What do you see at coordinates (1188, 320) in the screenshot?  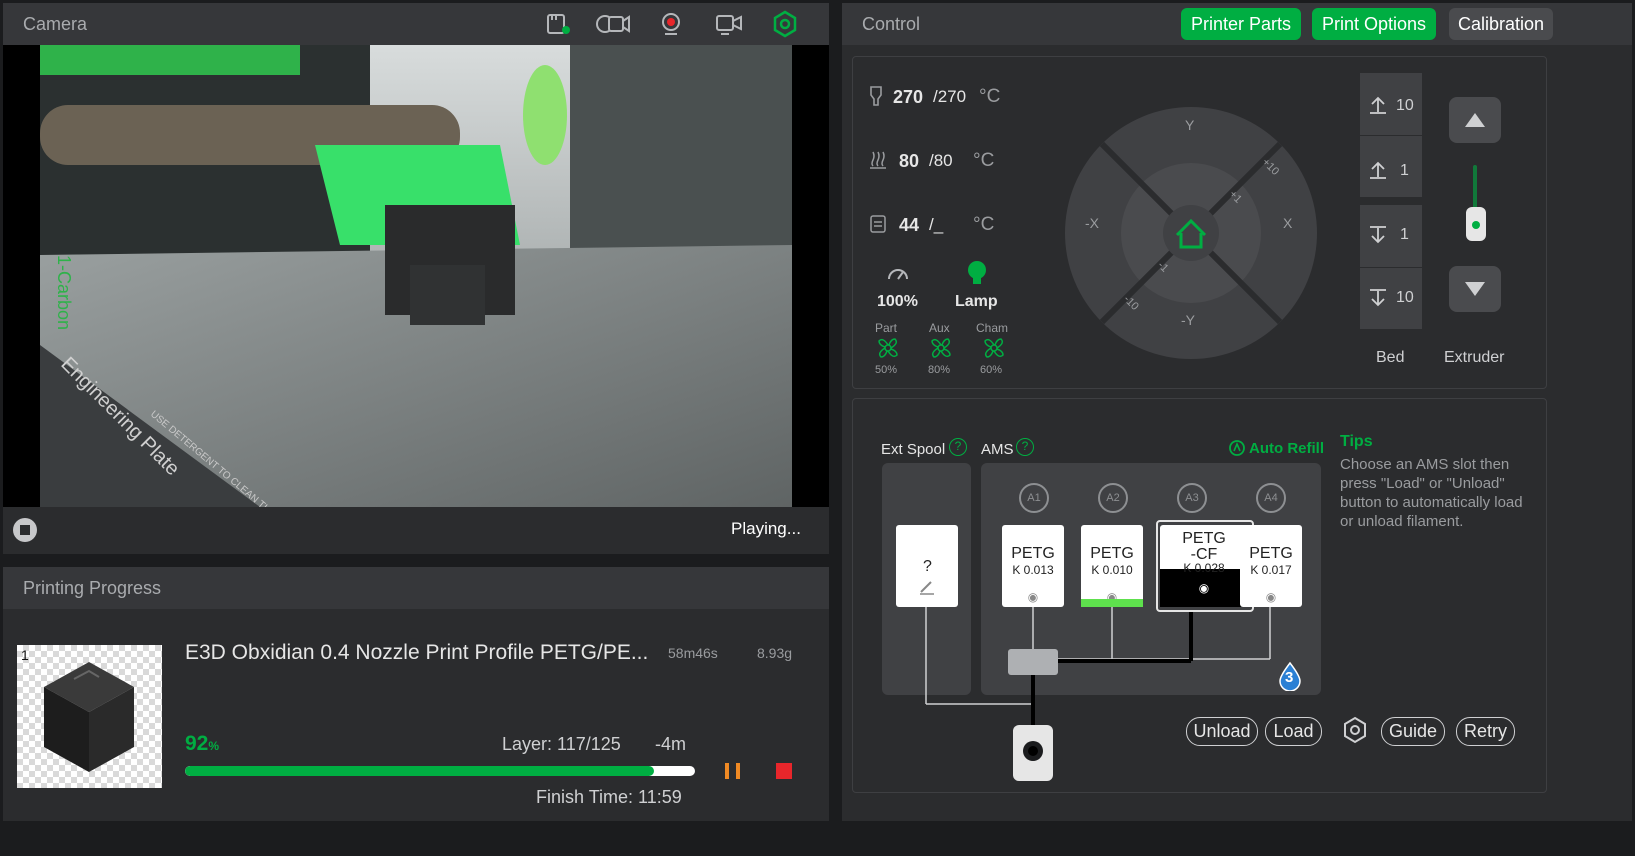 I see `jog-y-minus: -Y` at bounding box center [1188, 320].